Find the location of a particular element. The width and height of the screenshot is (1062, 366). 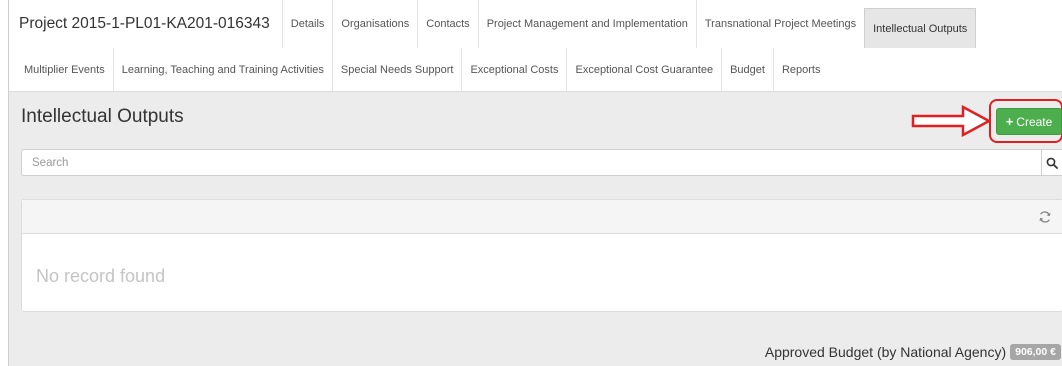

search-icon is located at coordinates (1052, 163).